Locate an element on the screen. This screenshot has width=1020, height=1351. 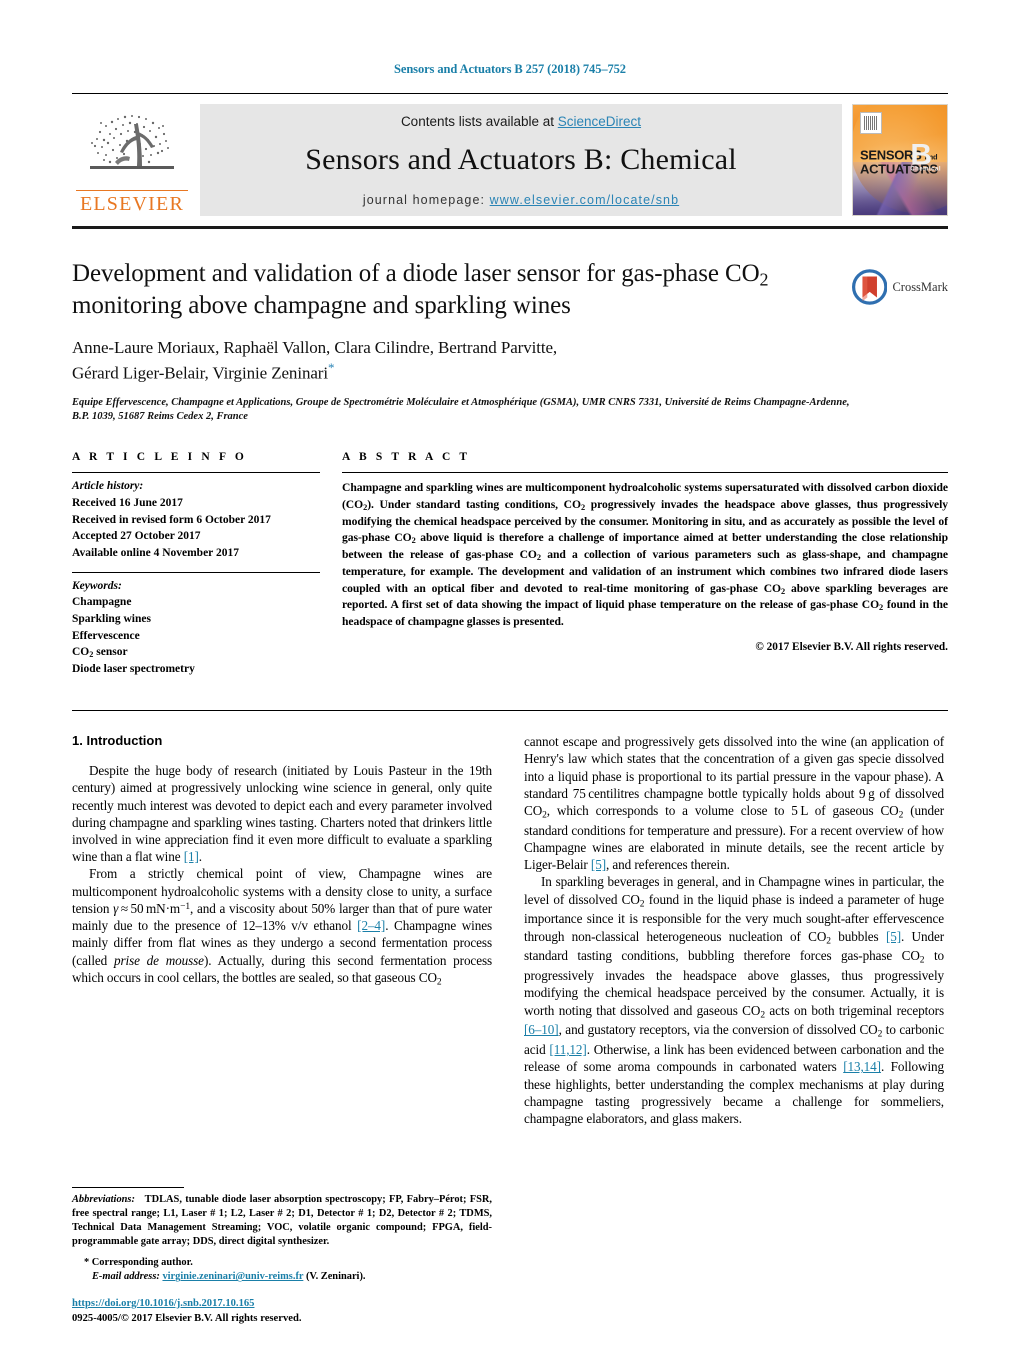
history-item: Received in revised form 6 October 2017 is located at coordinates (171, 519).